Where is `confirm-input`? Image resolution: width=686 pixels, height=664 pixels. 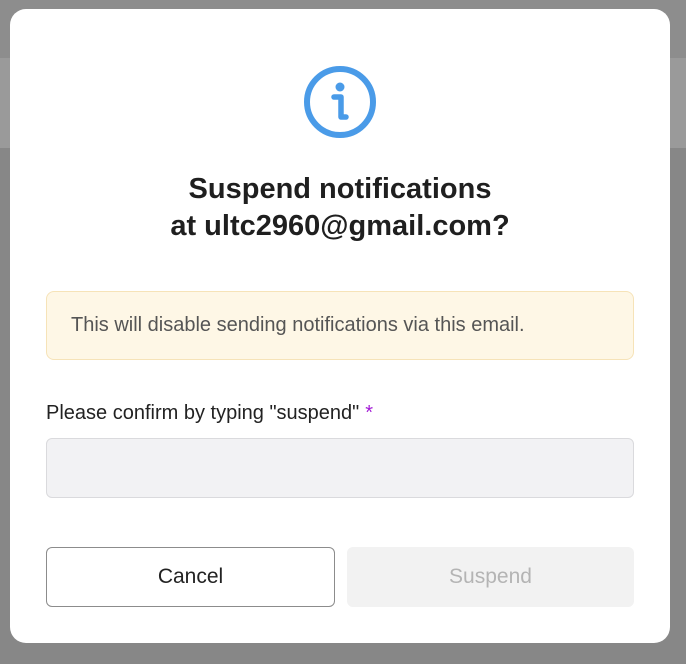 confirm-input is located at coordinates (340, 468).